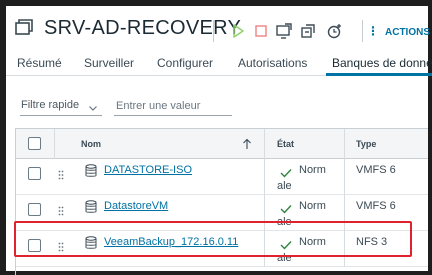 This screenshot has width=432, height=275. What do you see at coordinates (148, 170) in the screenshot?
I see `datastore-name-link: DATASTORE-ISO` at bounding box center [148, 170].